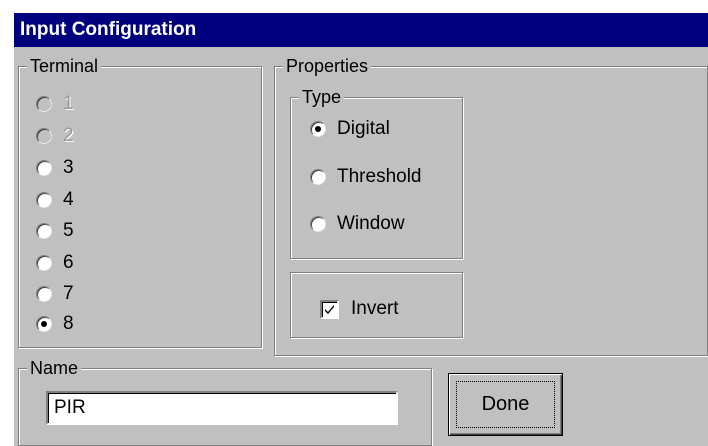  I want to click on terminal-label: 5, so click(68, 230).